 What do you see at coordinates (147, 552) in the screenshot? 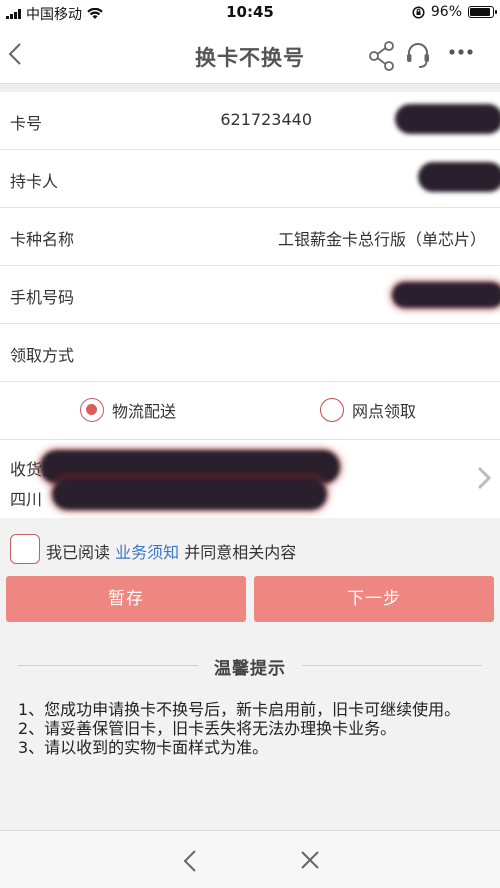
I see `business-notice-link: 业务须知` at bounding box center [147, 552].